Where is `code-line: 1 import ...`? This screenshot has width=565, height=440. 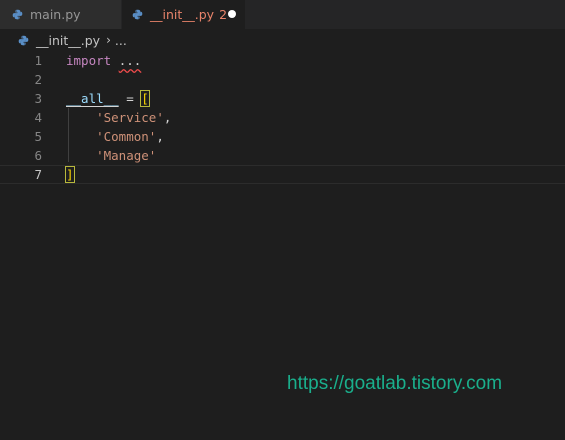
code-line: 1 import ... is located at coordinates (282, 60).